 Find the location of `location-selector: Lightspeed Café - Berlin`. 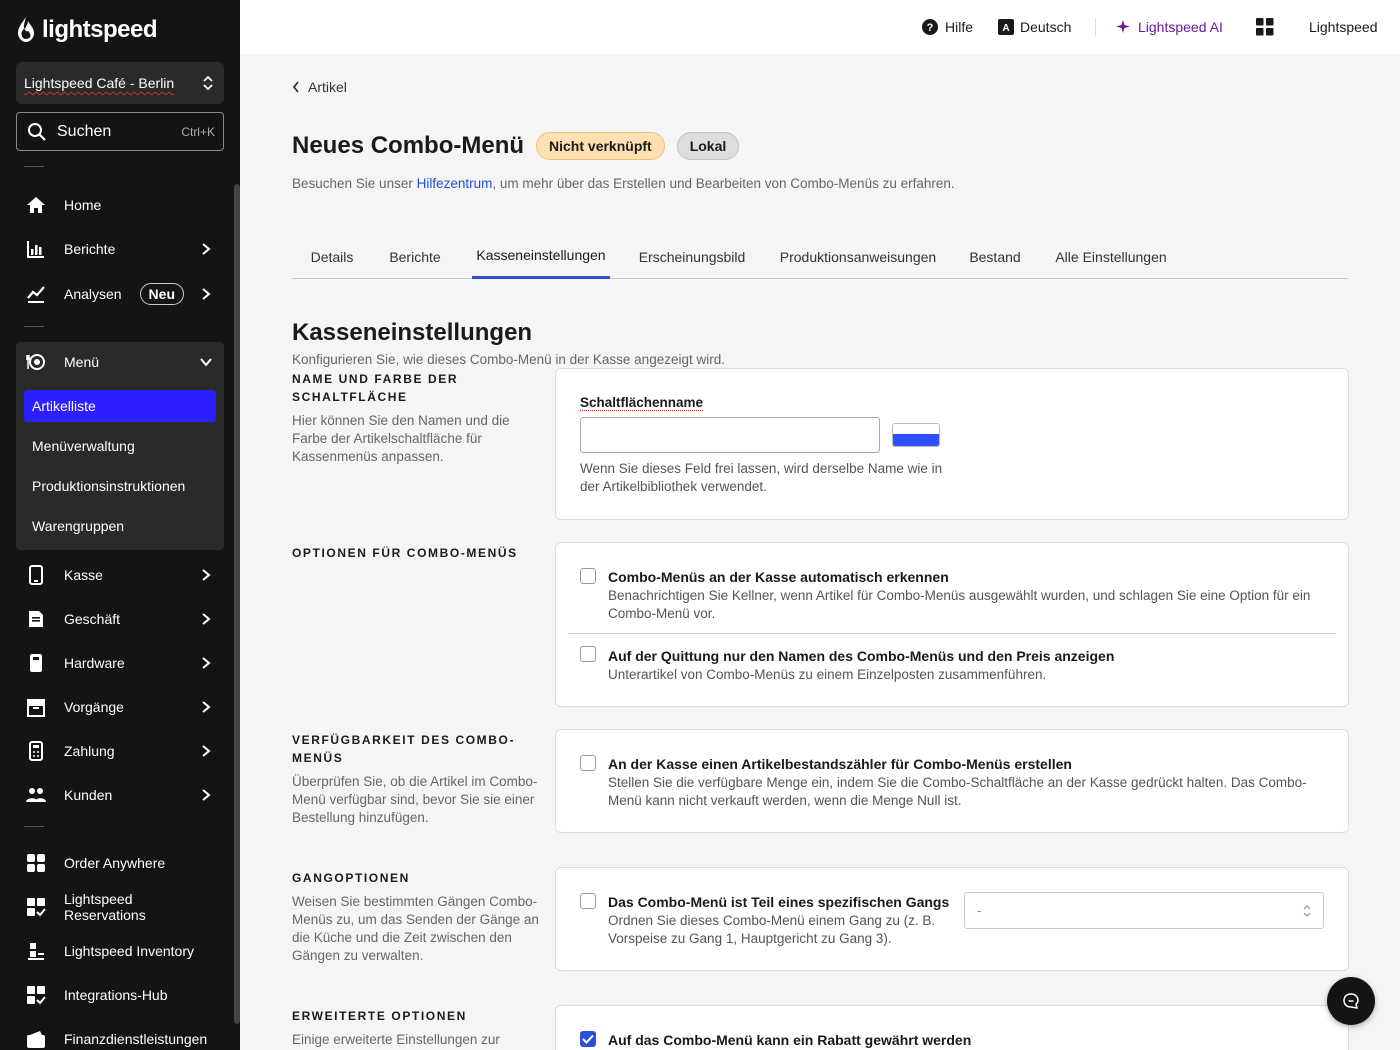

location-selector: Lightspeed Café - Berlin is located at coordinates (120, 83).